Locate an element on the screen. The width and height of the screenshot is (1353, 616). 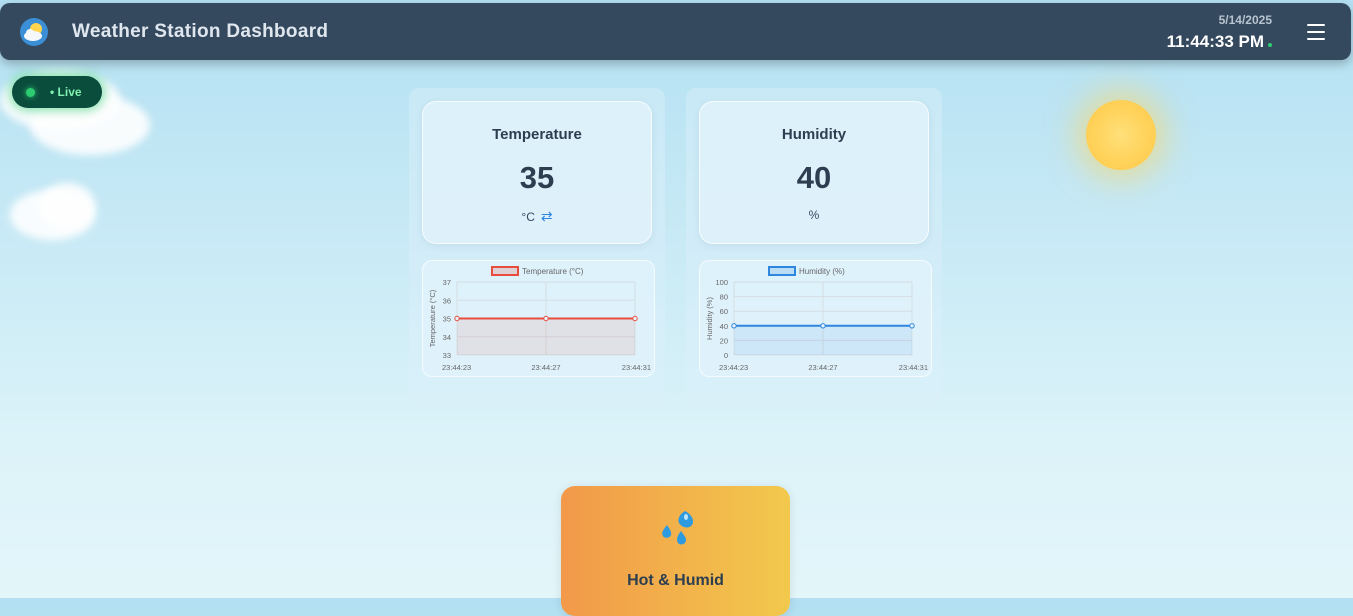
sun-decoration is located at coordinates (1121, 135).